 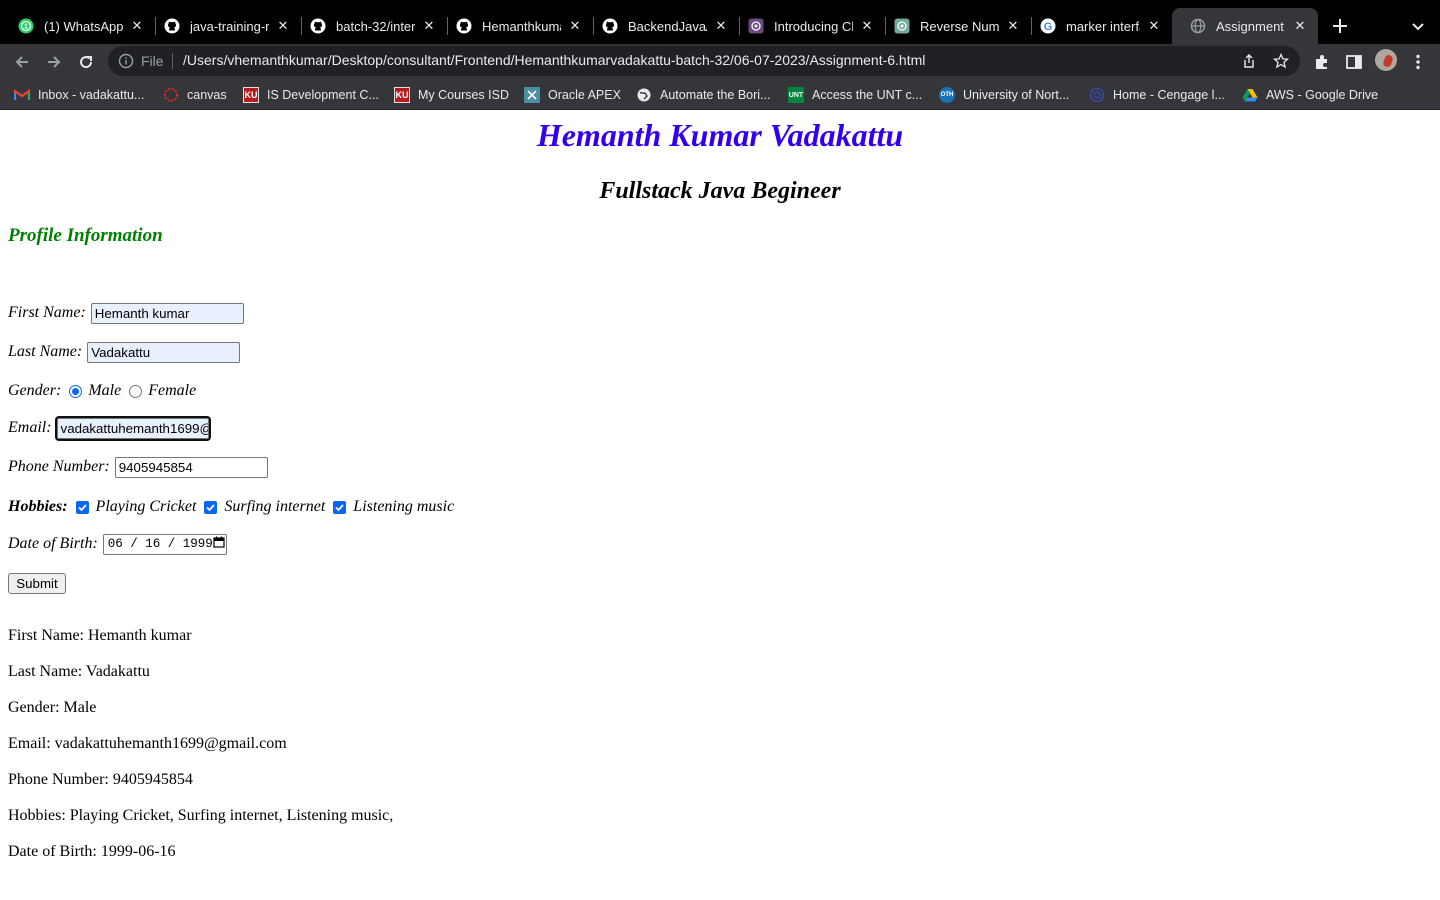 What do you see at coordinates (1250, 95) in the screenshot?
I see `google-drive-icon` at bounding box center [1250, 95].